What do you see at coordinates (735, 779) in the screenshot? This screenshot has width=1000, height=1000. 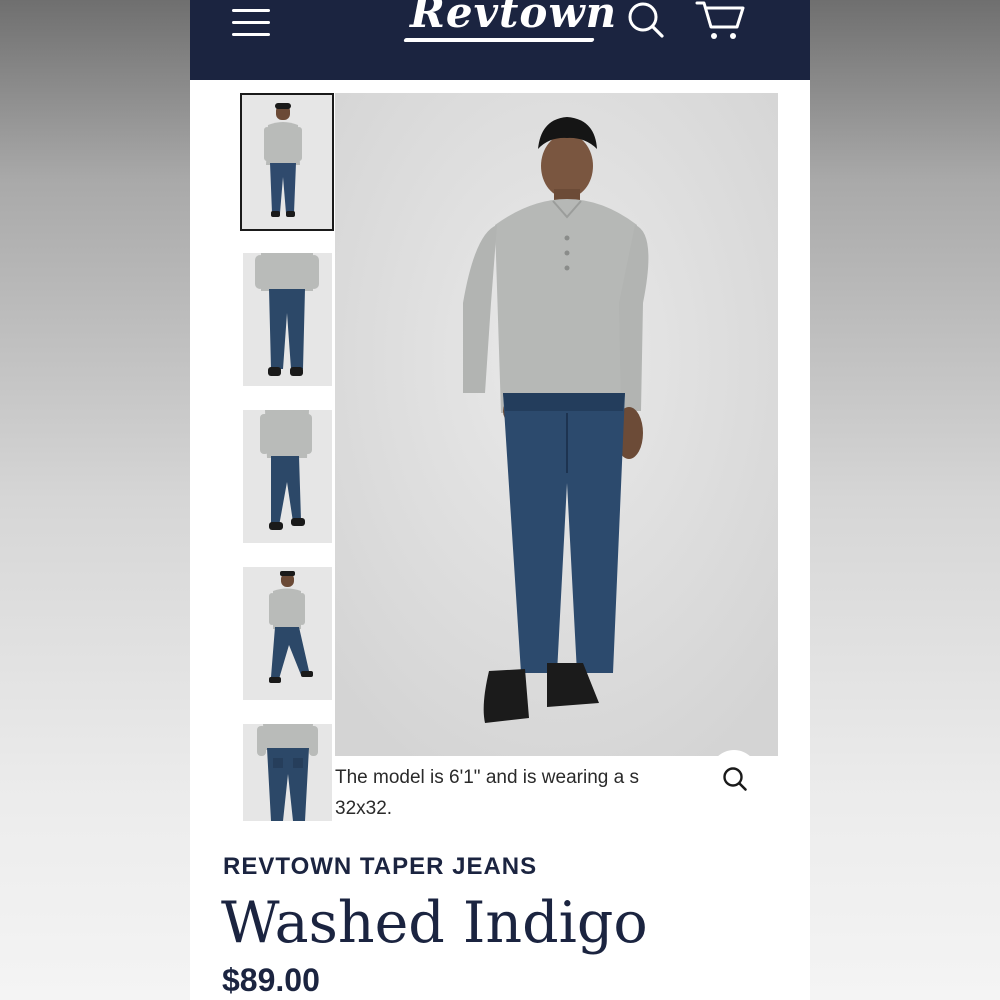 I see `zoom-icon` at bounding box center [735, 779].